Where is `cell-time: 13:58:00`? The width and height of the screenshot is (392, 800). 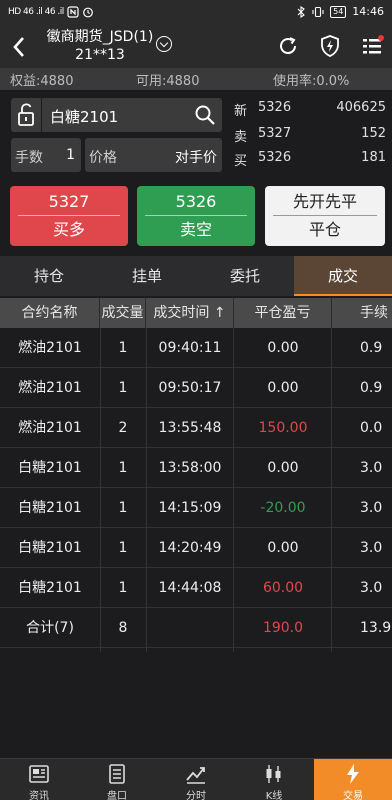
cell-time: 13:58:00 is located at coordinates (190, 468).